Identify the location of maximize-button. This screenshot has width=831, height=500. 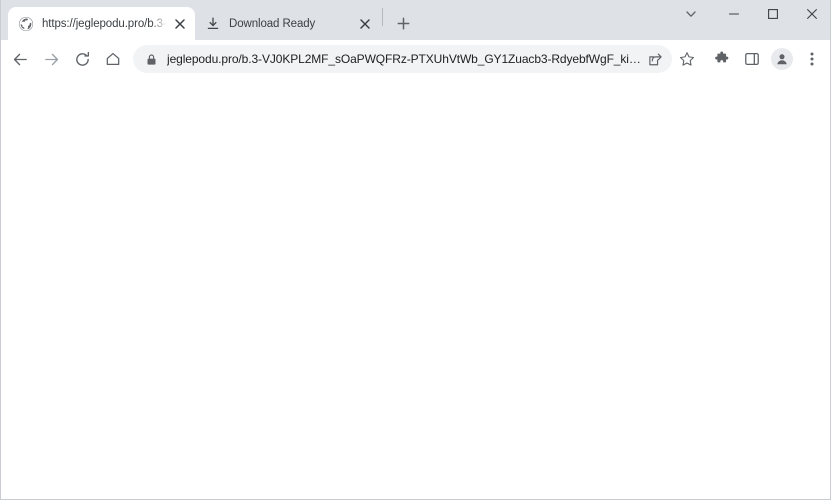
(772, 14).